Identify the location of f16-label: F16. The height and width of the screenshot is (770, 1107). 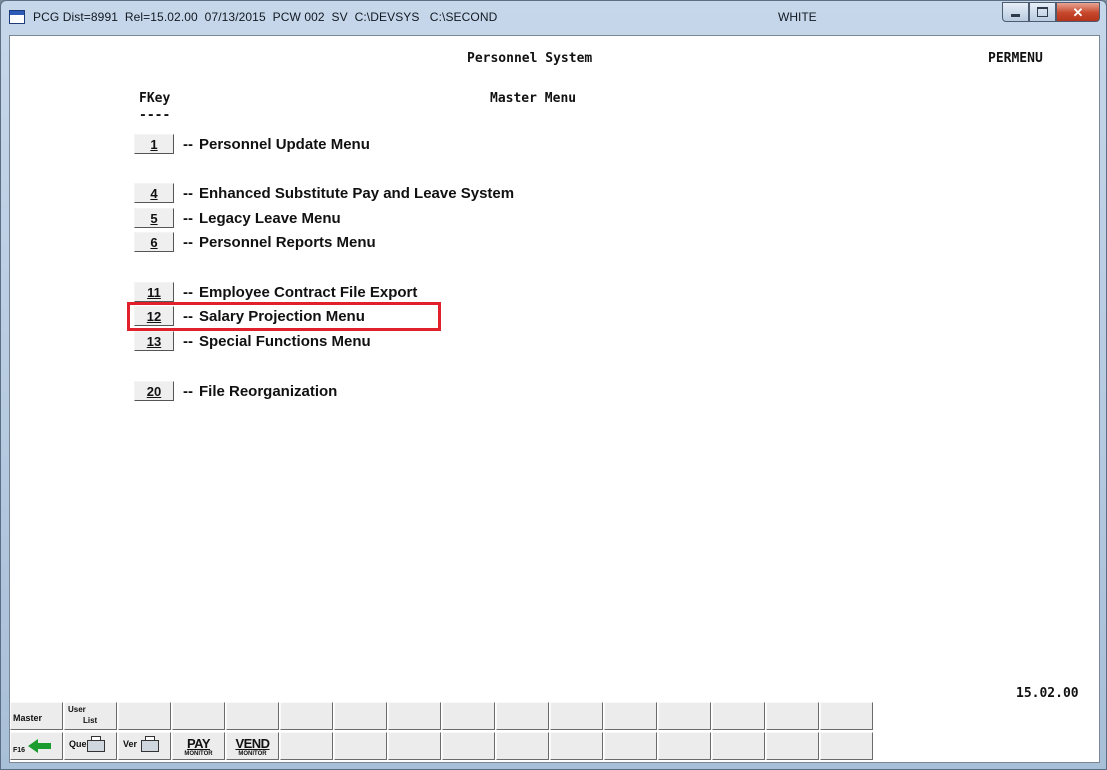
(19, 750).